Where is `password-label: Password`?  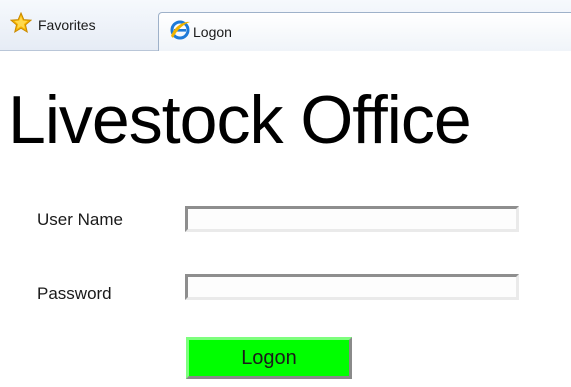
password-label: Password is located at coordinates (74, 293).